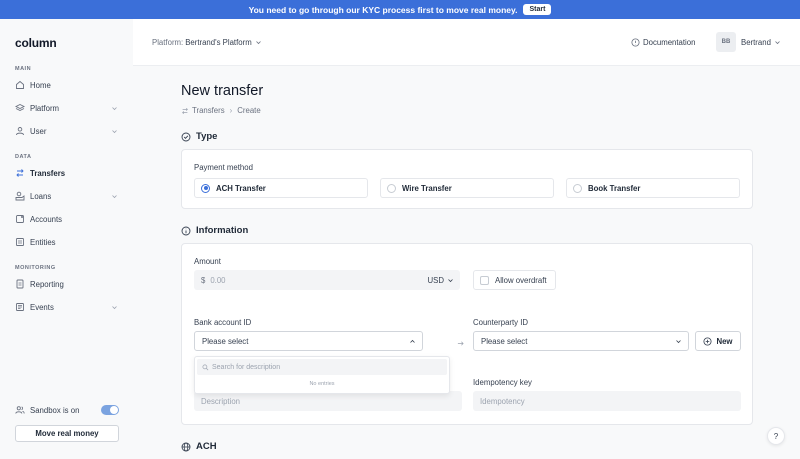 The width and height of the screenshot is (800, 459). I want to click on section-label-monitoring: MONITORING, so click(35, 268).